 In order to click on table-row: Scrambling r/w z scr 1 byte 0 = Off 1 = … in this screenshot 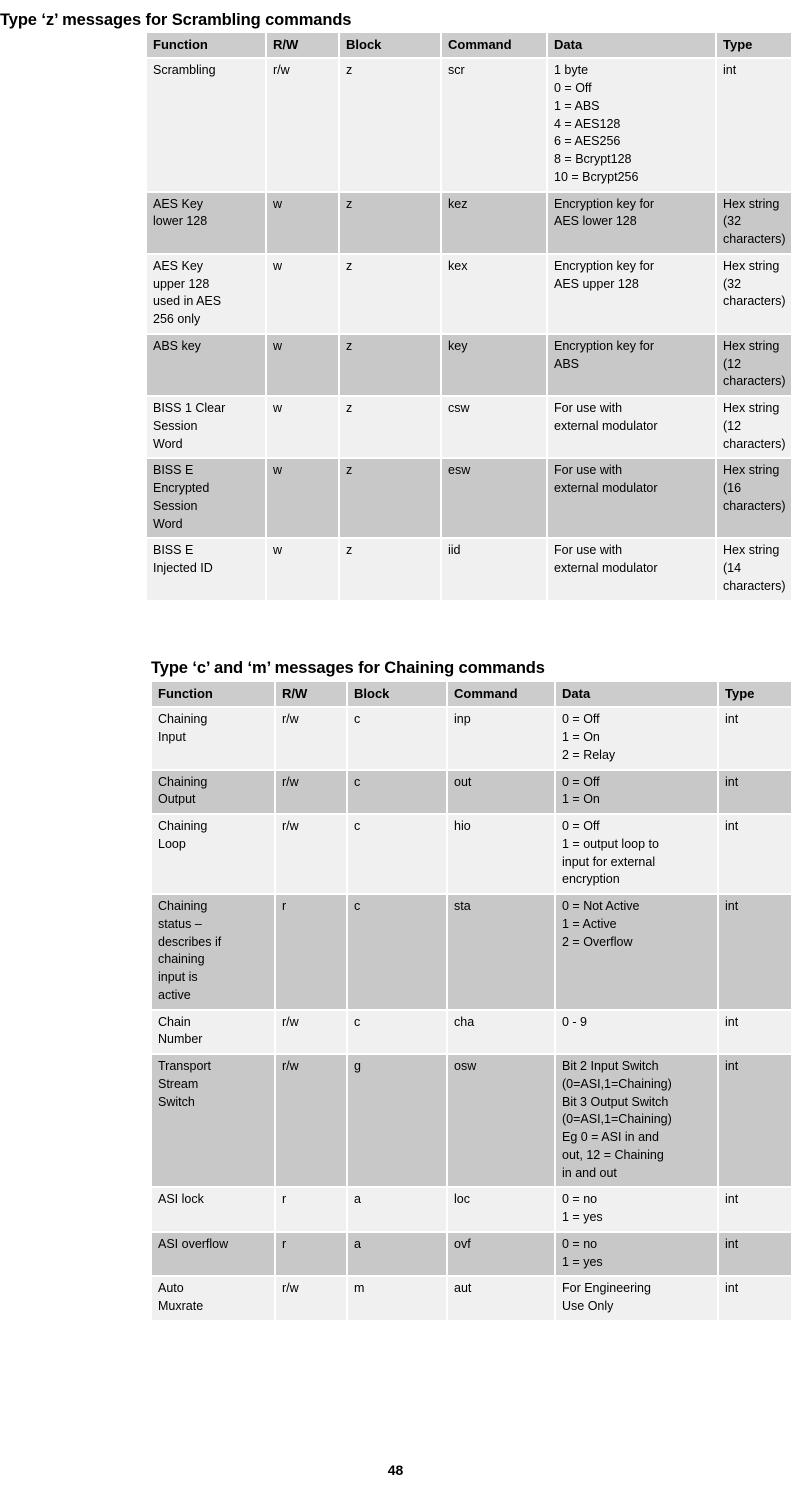, I will do `click(469, 125)`.